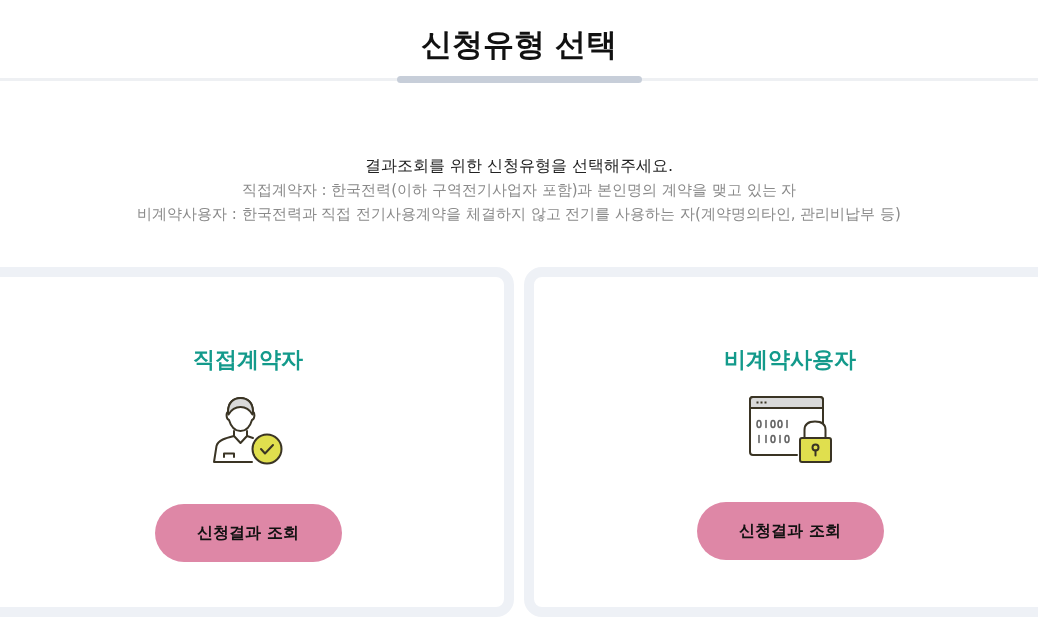  I want to click on person-check-icon, so click(248, 431).